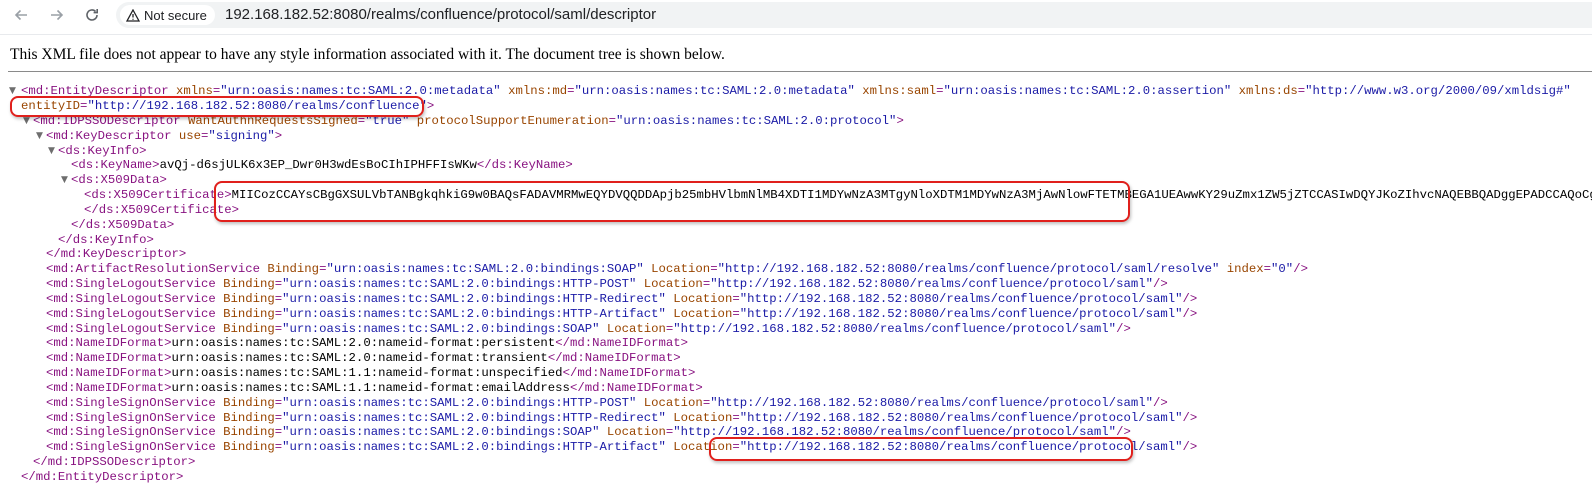 This screenshot has height=504, width=1592. I want to click on security-label: Not secure, so click(175, 15).